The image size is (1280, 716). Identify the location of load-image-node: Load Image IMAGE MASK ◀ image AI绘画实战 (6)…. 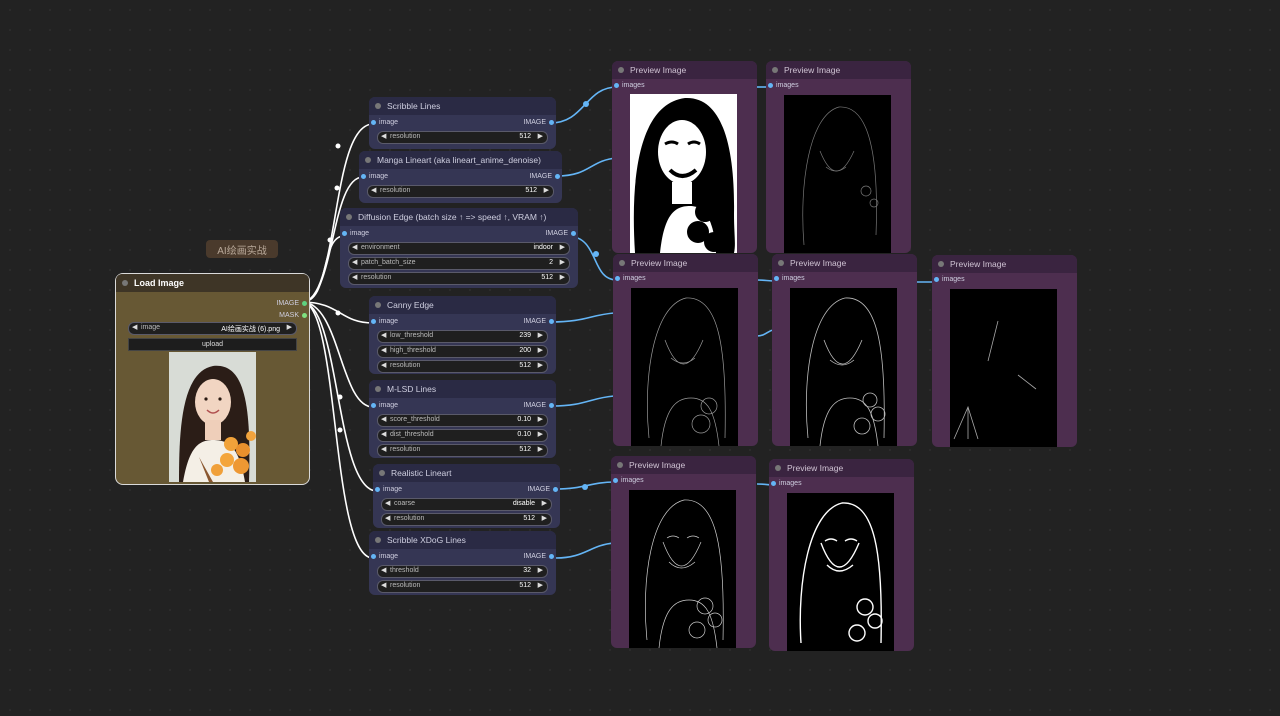
(212, 379).